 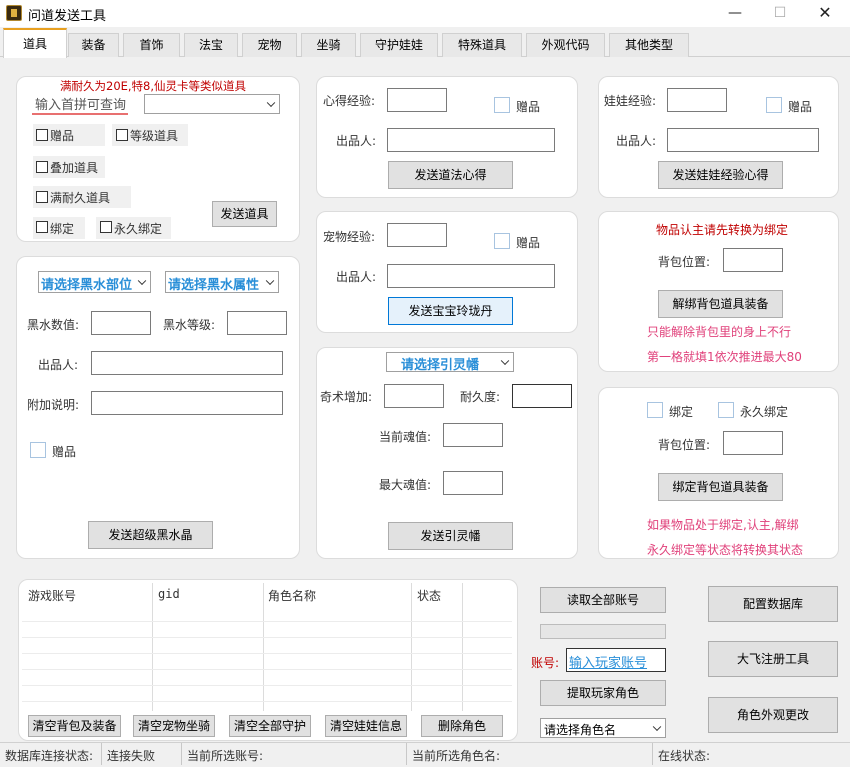 I want to click on tab-pet: 宠物, so click(x=269, y=45).